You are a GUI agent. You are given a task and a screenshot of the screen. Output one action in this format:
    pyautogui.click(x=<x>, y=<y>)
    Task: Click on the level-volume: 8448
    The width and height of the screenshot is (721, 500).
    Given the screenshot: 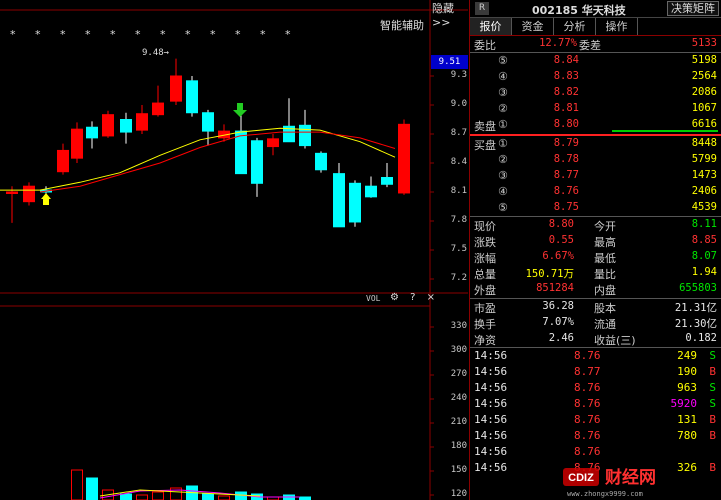 What is the action you would take?
    pyautogui.click(x=704, y=142)
    